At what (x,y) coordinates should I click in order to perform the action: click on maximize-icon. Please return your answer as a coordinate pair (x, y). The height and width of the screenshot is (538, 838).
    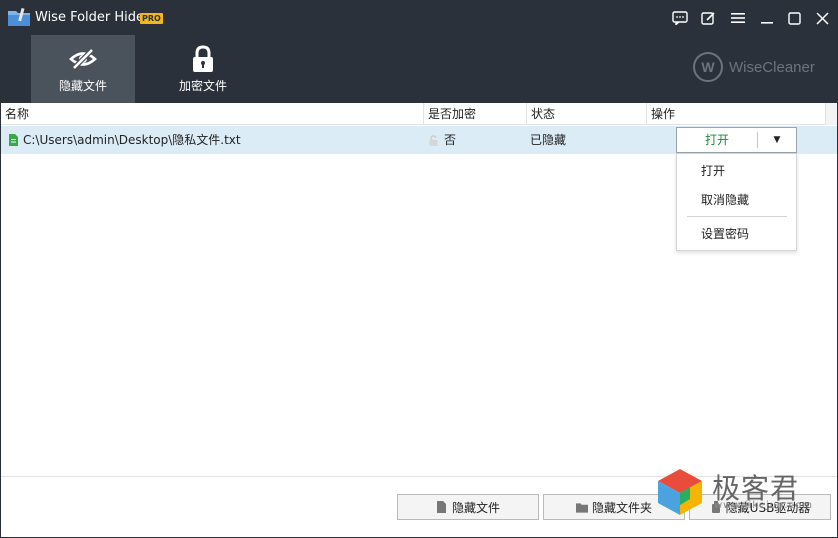
    Looking at the image, I should click on (794, 18).